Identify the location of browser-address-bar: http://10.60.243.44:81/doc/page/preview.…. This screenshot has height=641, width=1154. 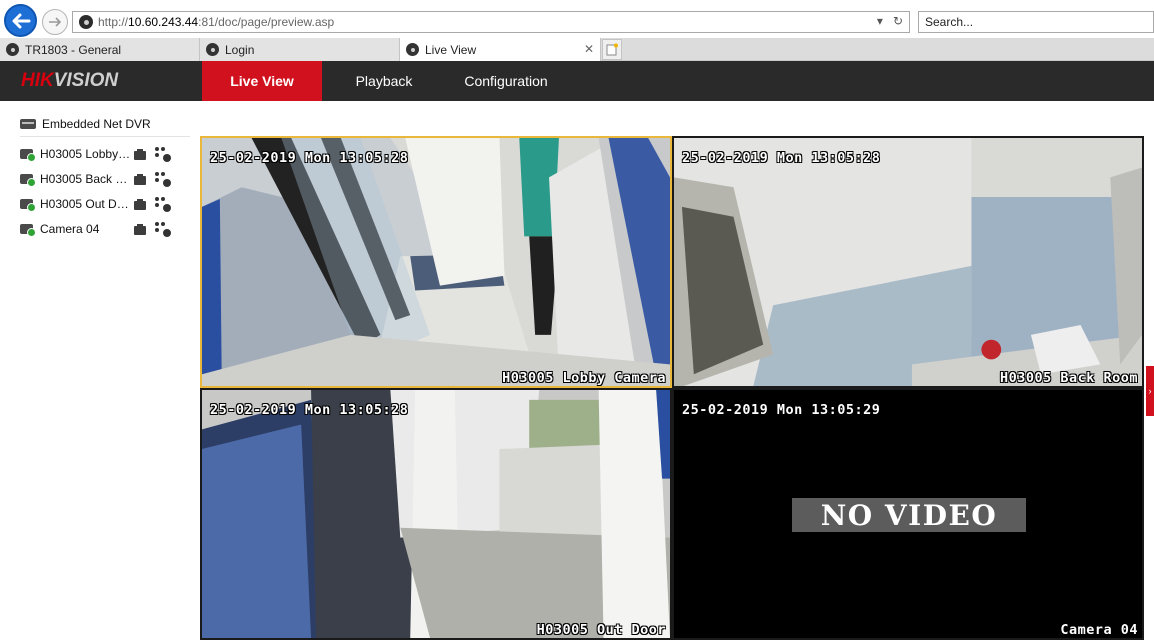
(577, 19).